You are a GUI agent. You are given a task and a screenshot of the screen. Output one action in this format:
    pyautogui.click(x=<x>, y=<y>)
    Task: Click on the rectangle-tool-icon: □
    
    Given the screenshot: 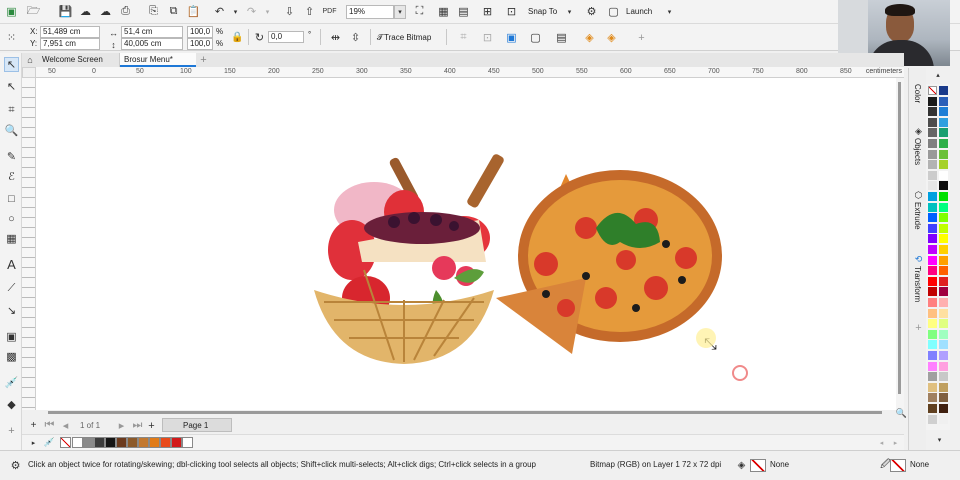 What is the action you would take?
    pyautogui.click(x=11, y=198)
    